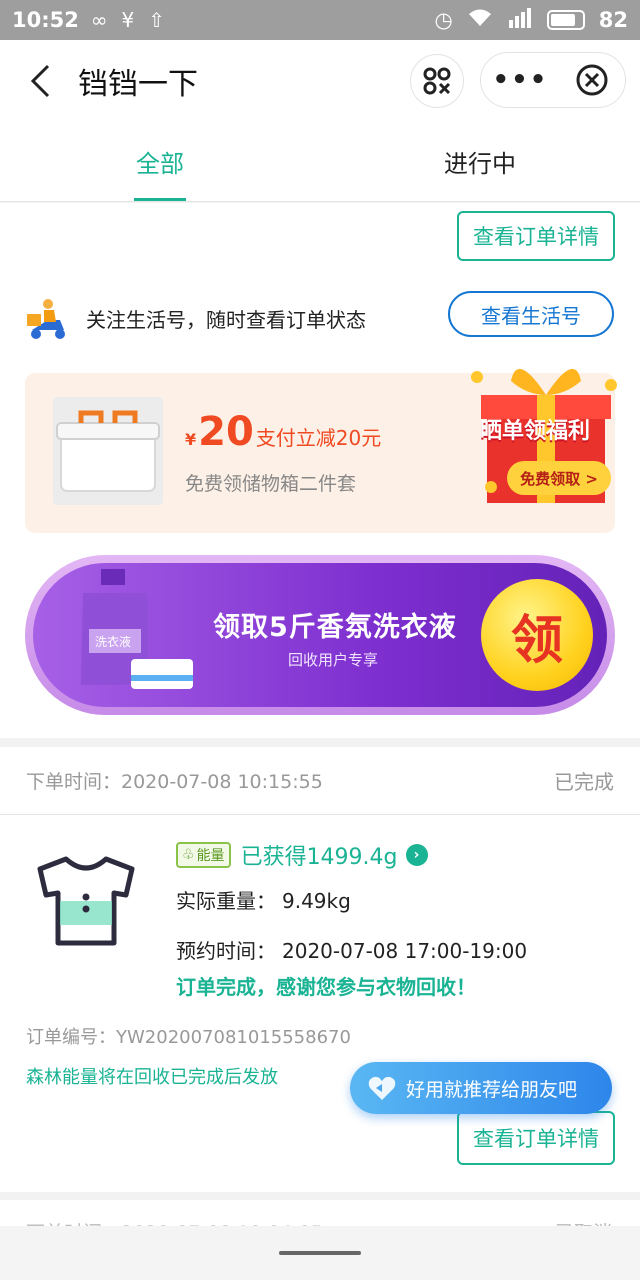 The width and height of the screenshot is (640, 1280). I want to click on mini-program-capsule: •••, so click(553, 80).